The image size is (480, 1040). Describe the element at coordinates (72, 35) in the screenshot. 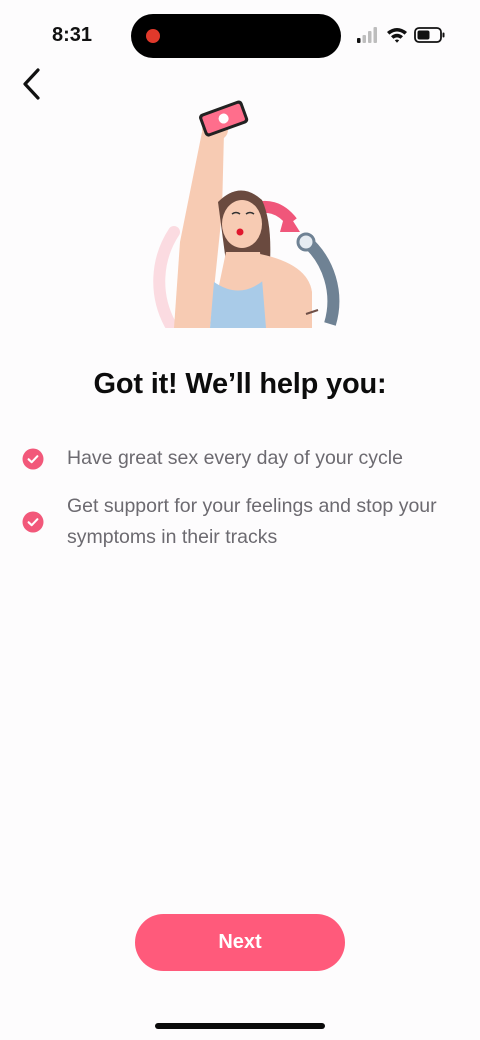

I see `status-time: 8:31` at that location.